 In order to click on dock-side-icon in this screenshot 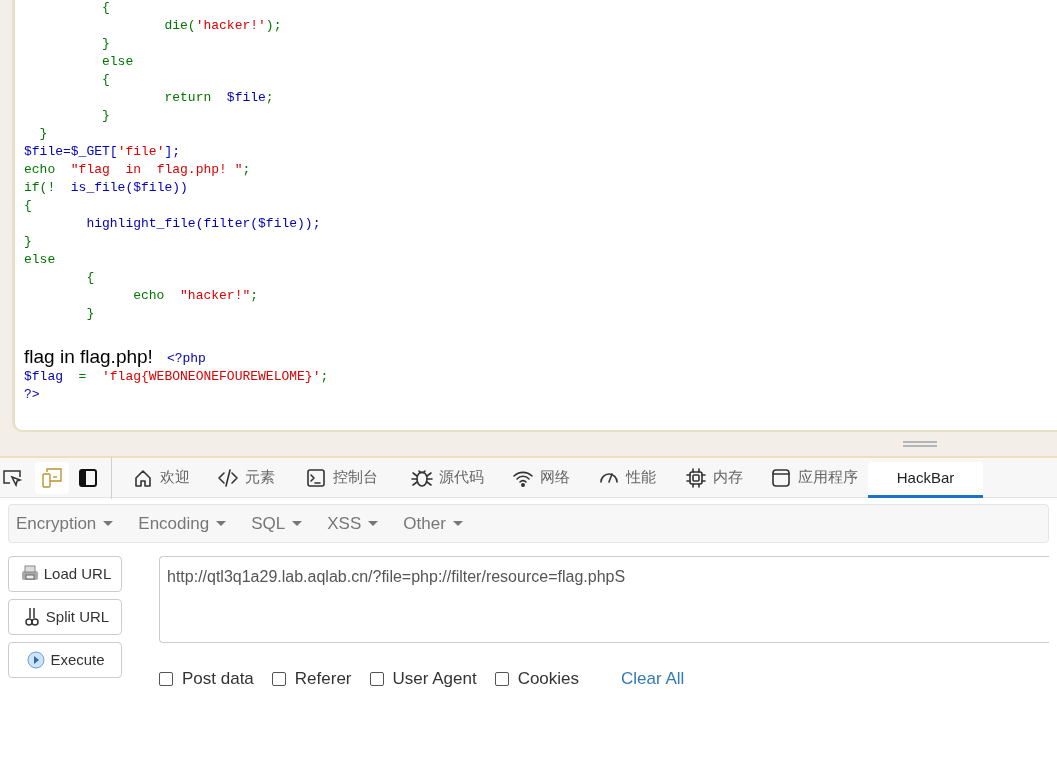, I will do `click(88, 477)`.